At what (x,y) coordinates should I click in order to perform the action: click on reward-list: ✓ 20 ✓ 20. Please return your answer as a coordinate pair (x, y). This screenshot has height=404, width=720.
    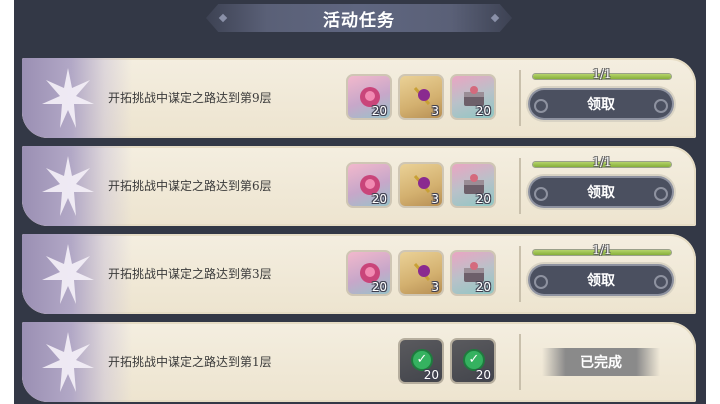
    Looking at the image, I should click on (447, 362).